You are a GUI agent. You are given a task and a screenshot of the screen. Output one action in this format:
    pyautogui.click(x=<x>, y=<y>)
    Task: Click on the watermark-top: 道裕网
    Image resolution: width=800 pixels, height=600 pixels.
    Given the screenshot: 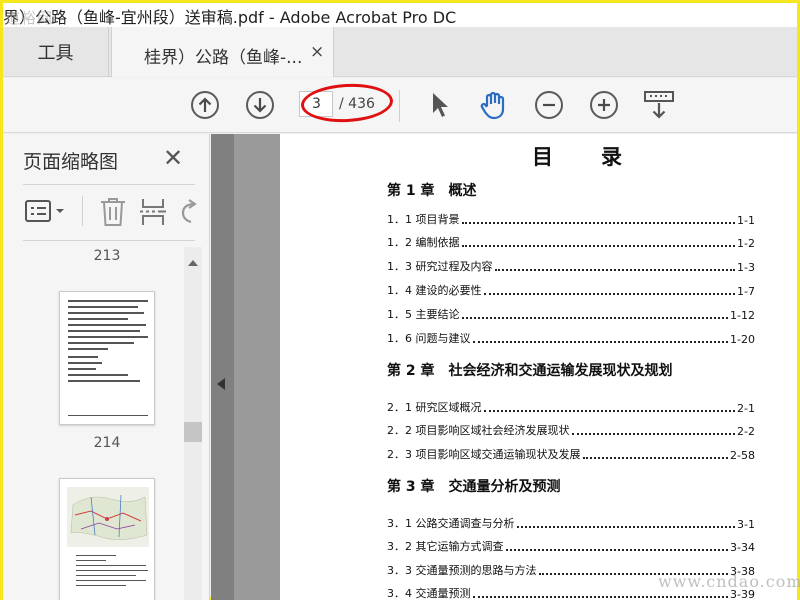 What is the action you would take?
    pyautogui.click(x=29, y=18)
    